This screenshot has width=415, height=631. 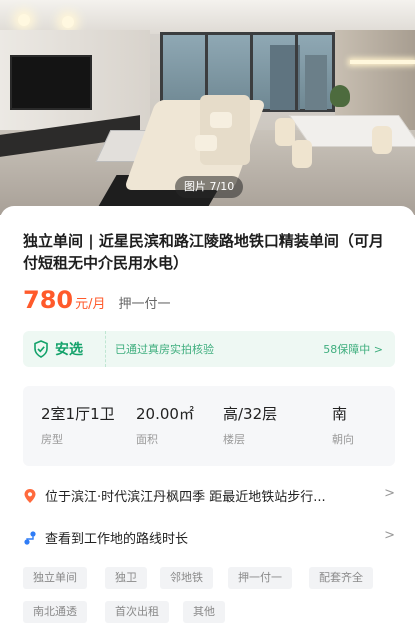 I want to click on tag: 南北通透, so click(x=55, y=612).